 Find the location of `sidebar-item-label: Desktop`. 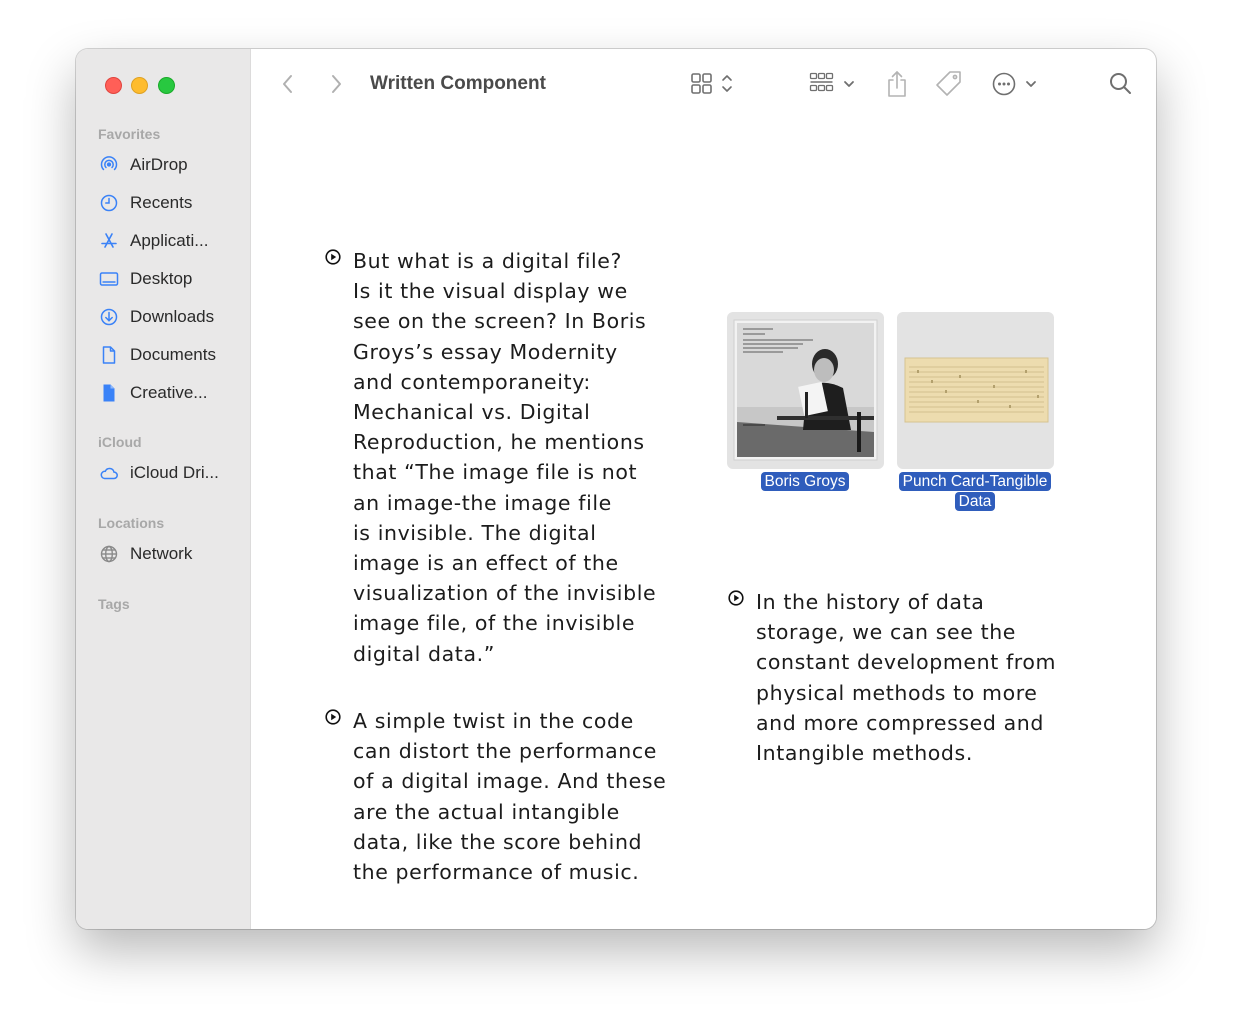

sidebar-item-label: Desktop is located at coordinates (161, 278).